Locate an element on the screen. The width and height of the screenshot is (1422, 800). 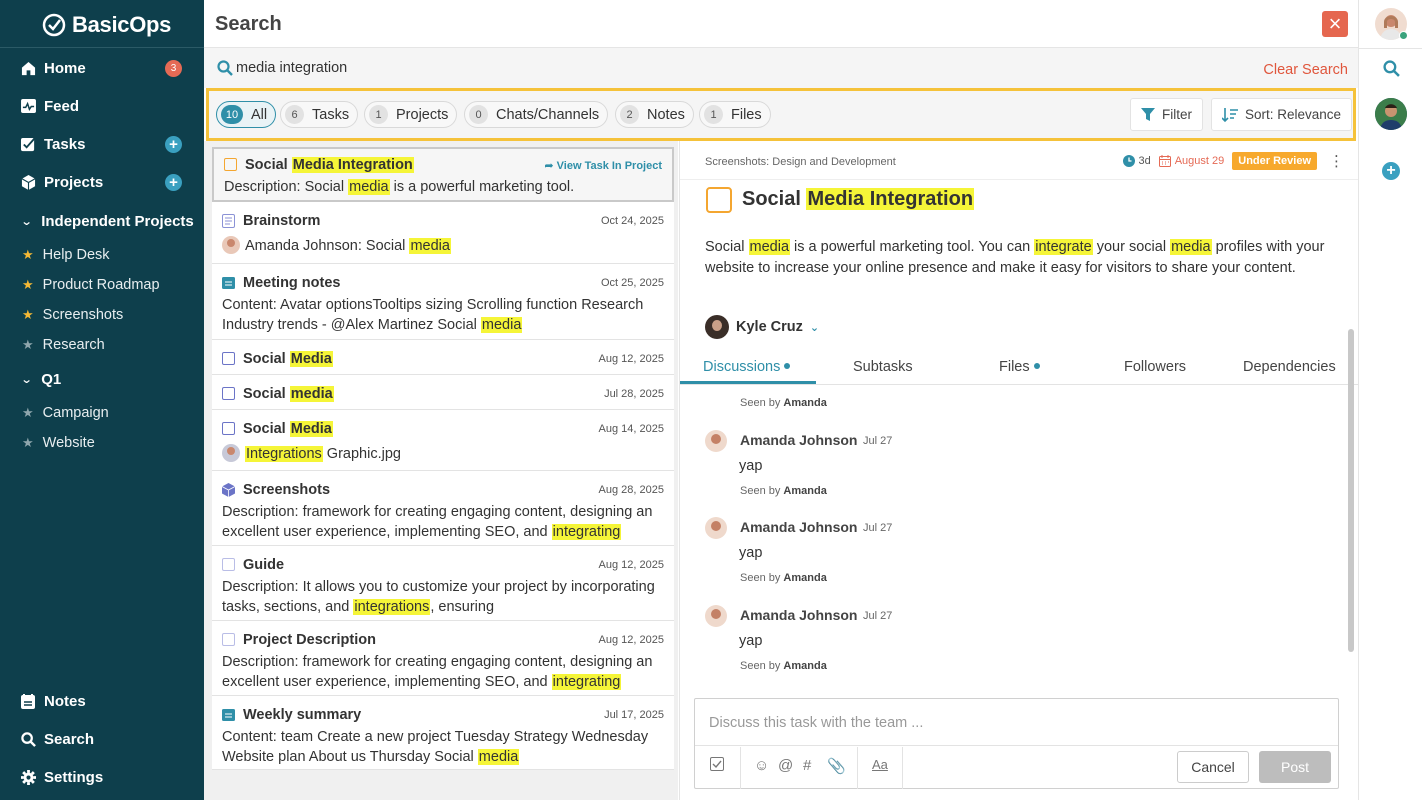
chip-count: 1 is located at coordinates (713, 114).